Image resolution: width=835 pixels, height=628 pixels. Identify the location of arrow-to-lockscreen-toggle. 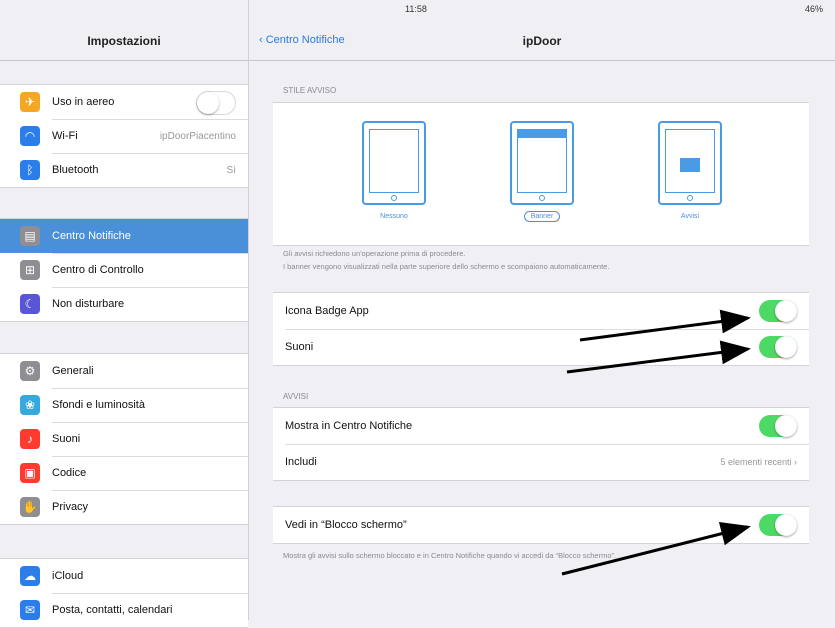
(656, 548).